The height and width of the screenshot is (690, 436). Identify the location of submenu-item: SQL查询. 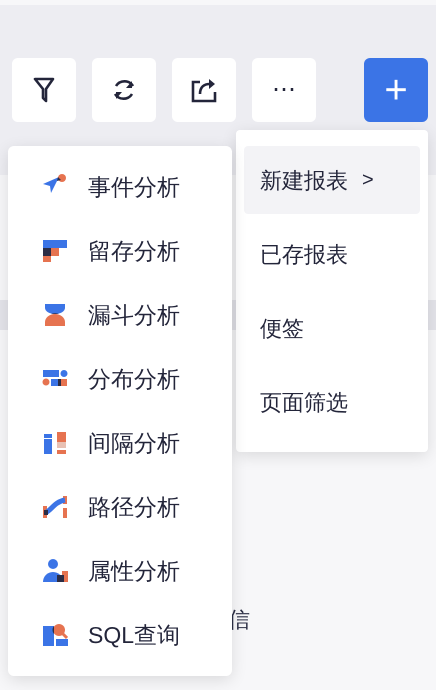
(120, 635).